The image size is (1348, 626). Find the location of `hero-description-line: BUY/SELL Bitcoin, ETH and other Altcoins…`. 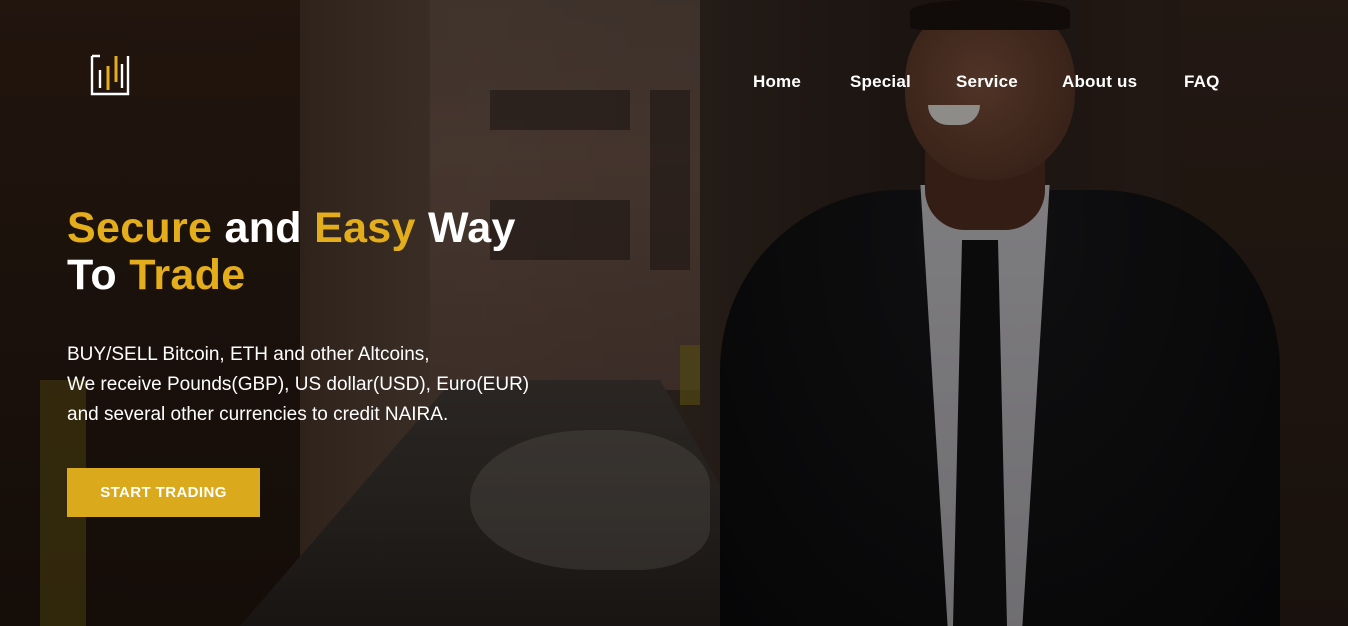

hero-description-line: BUY/SELL Bitcoin, ETH and other Altcoins… is located at coordinates (248, 354).